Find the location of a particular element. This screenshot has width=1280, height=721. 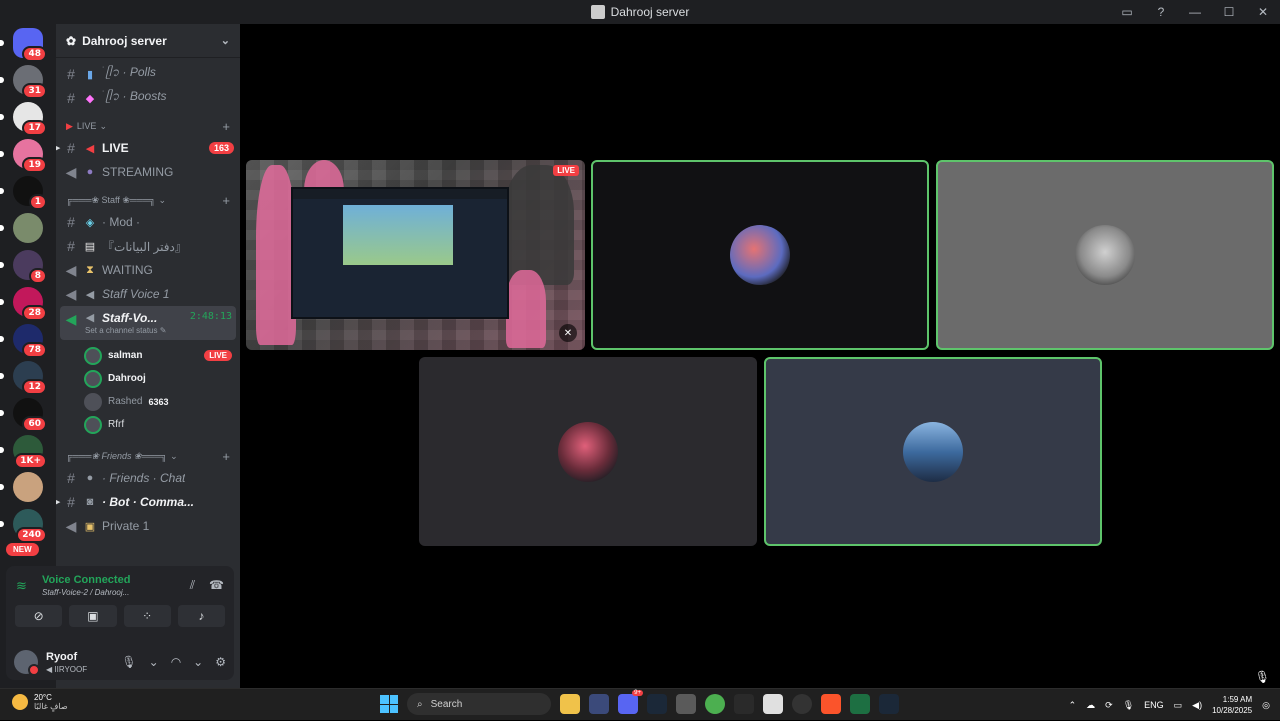

channel-name: 『دفتر البيانات』 is located at coordinates (144, 246).